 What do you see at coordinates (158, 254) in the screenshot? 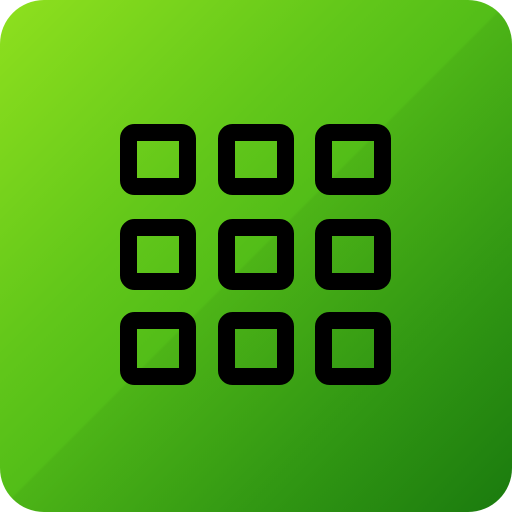
I see `grid-cell-r2c1` at bounding box center [158, 254].